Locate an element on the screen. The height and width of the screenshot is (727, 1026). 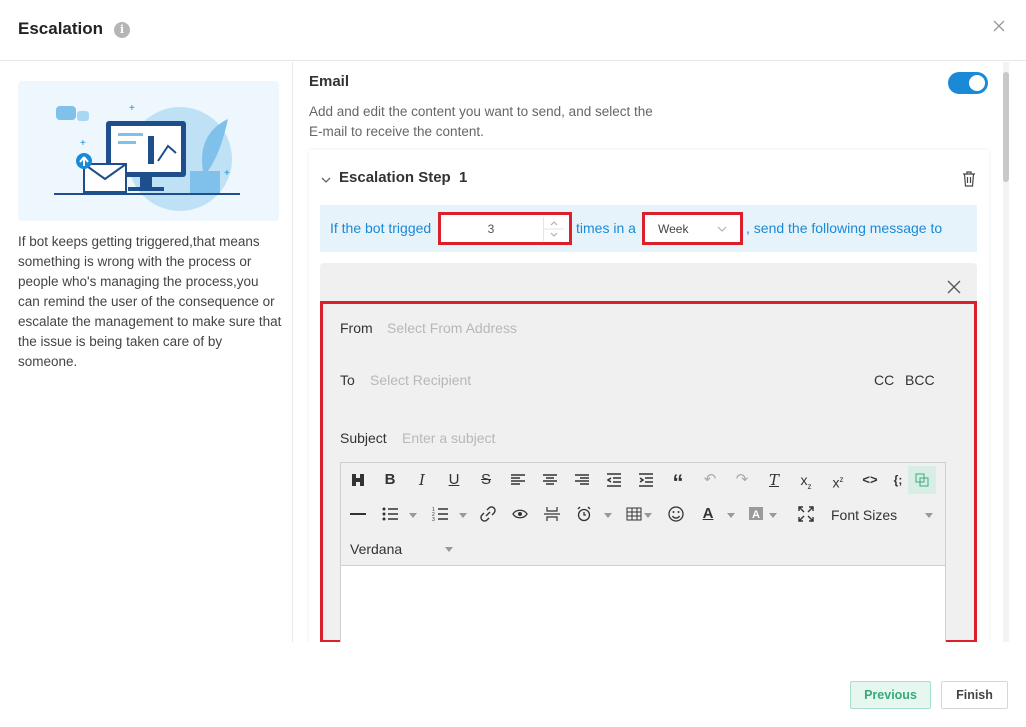
font-family-select: Verdana is located at coordinates (376, 549).